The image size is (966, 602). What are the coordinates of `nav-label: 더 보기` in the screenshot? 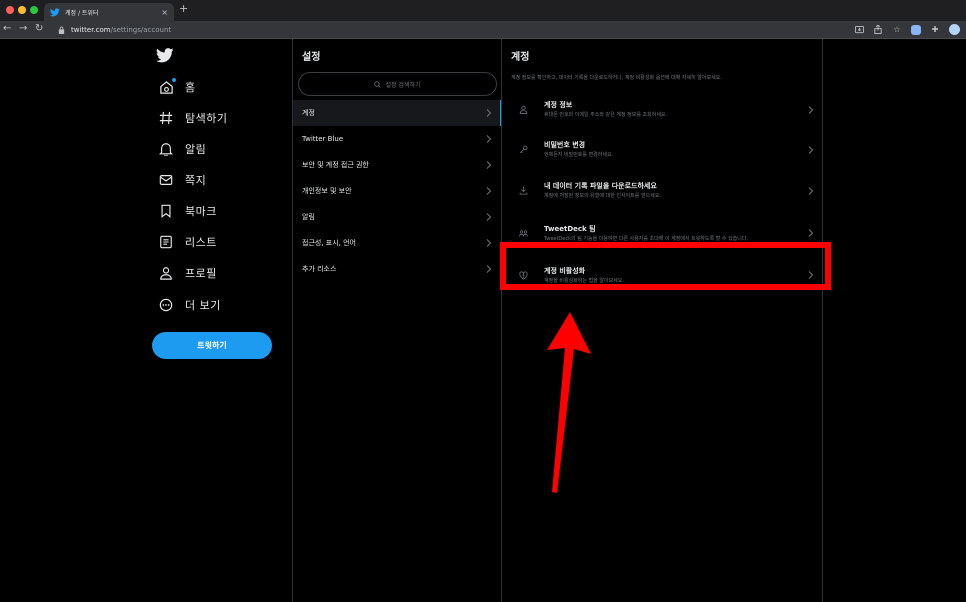 It's located at (203, 305).